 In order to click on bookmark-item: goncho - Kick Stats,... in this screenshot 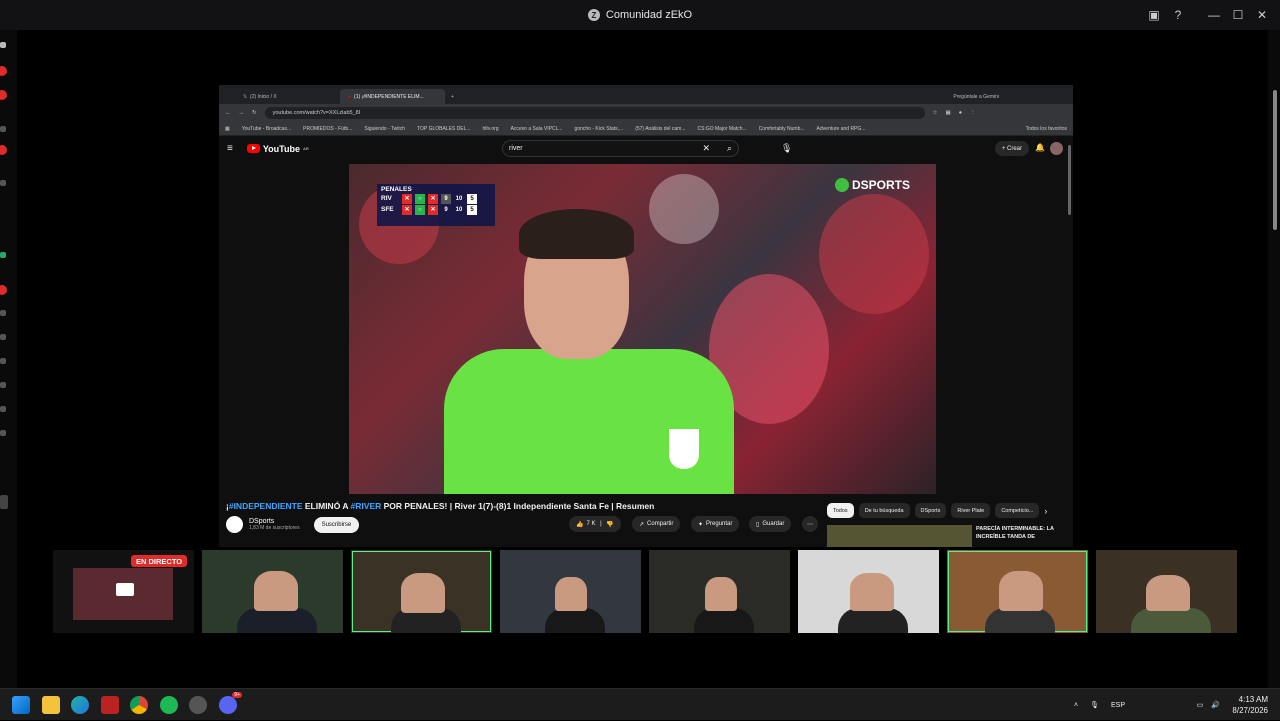, I will do `click(599, 129)`.